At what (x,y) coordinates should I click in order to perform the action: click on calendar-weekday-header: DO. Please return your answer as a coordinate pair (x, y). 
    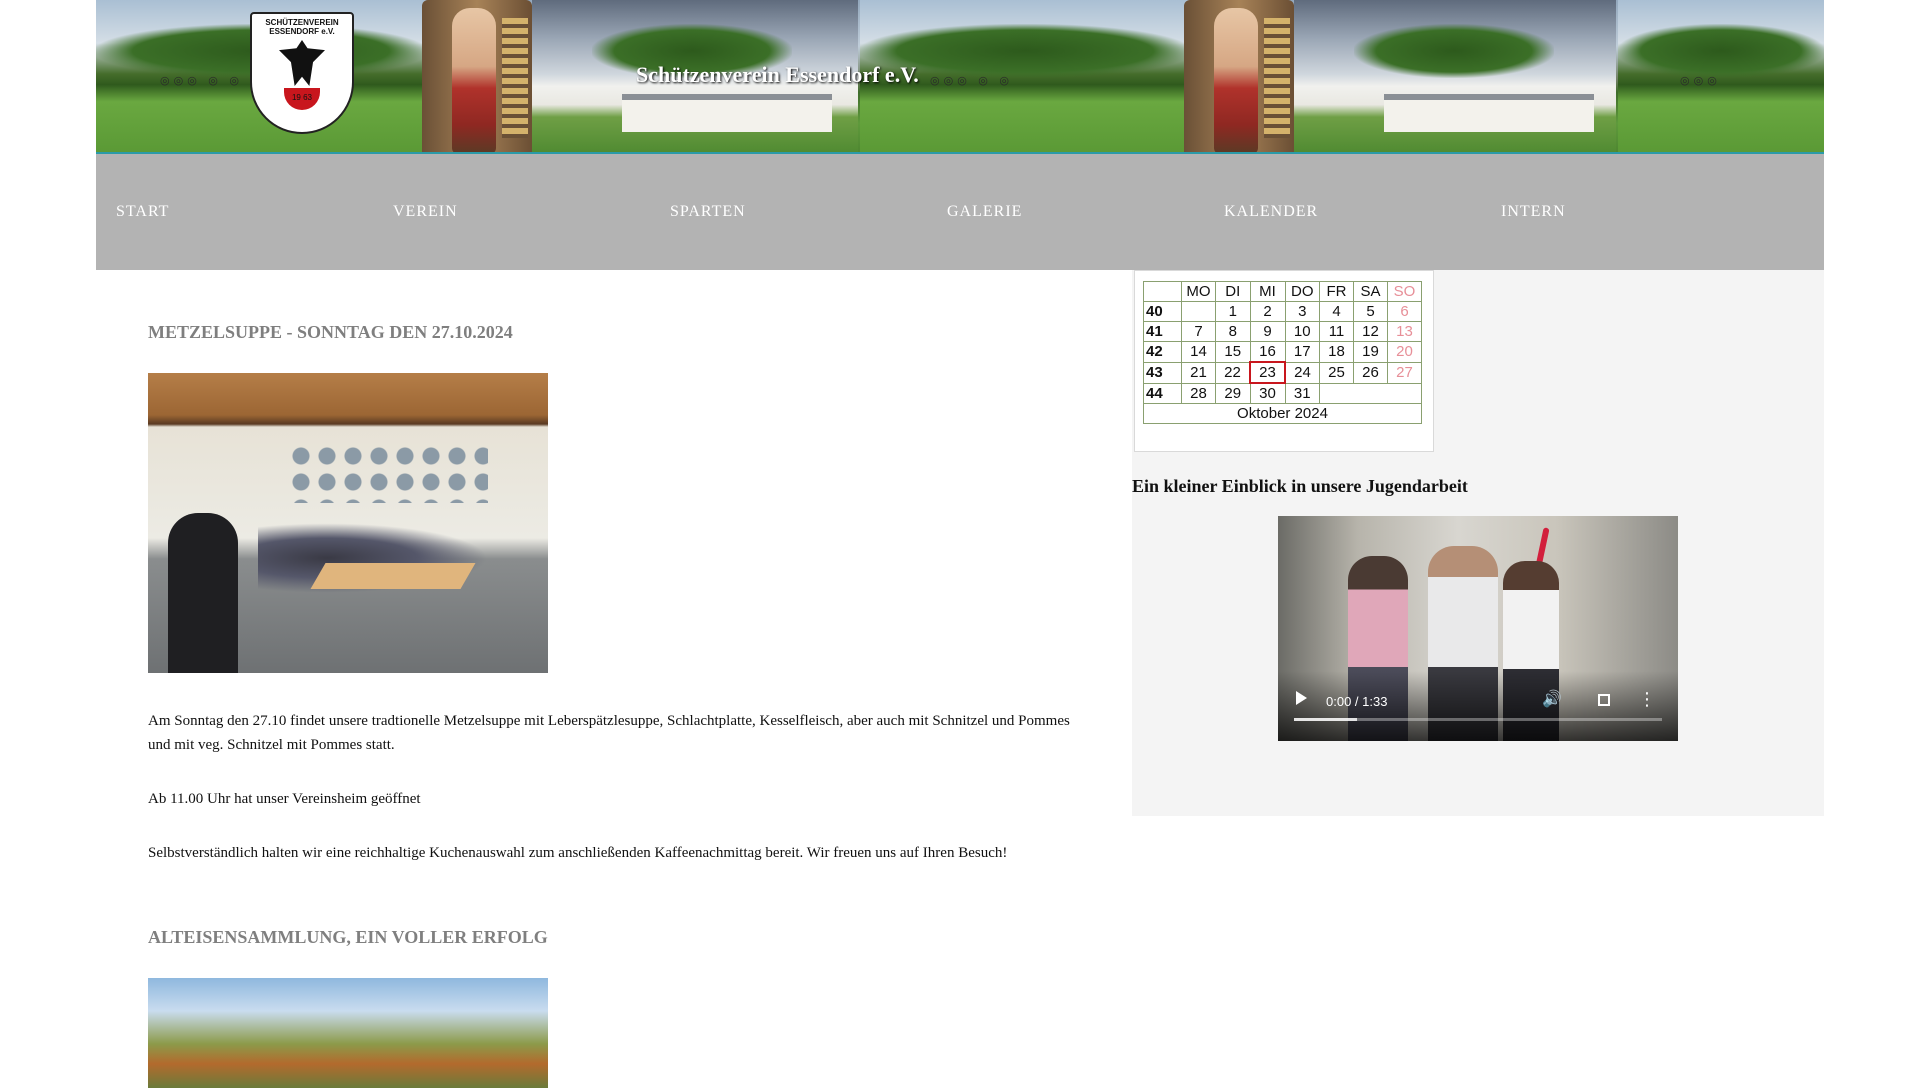
    Looking at the image, I should click on (1302, 291).